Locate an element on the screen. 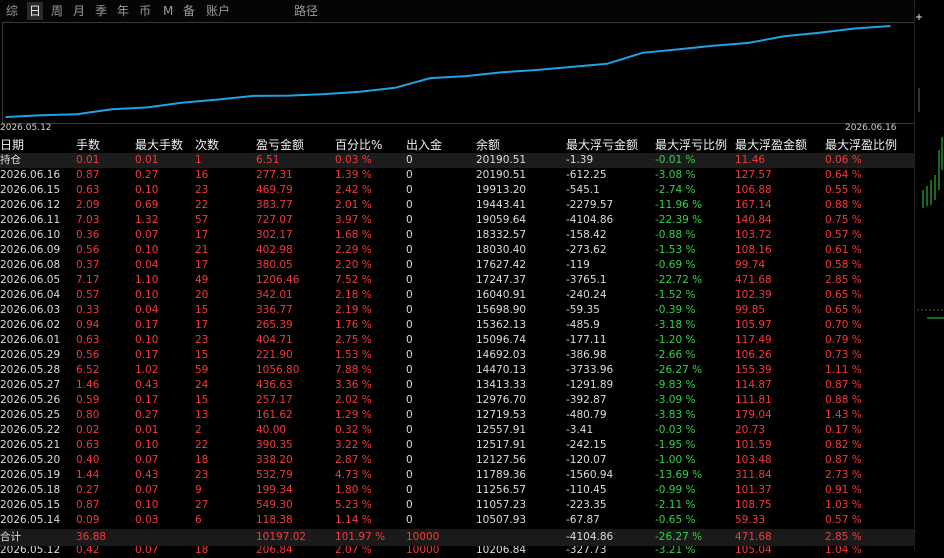 Image resolution: width=944 pixels, height=558 pixels. table-cell: -3733.96 is located at coordinates (590, 370).